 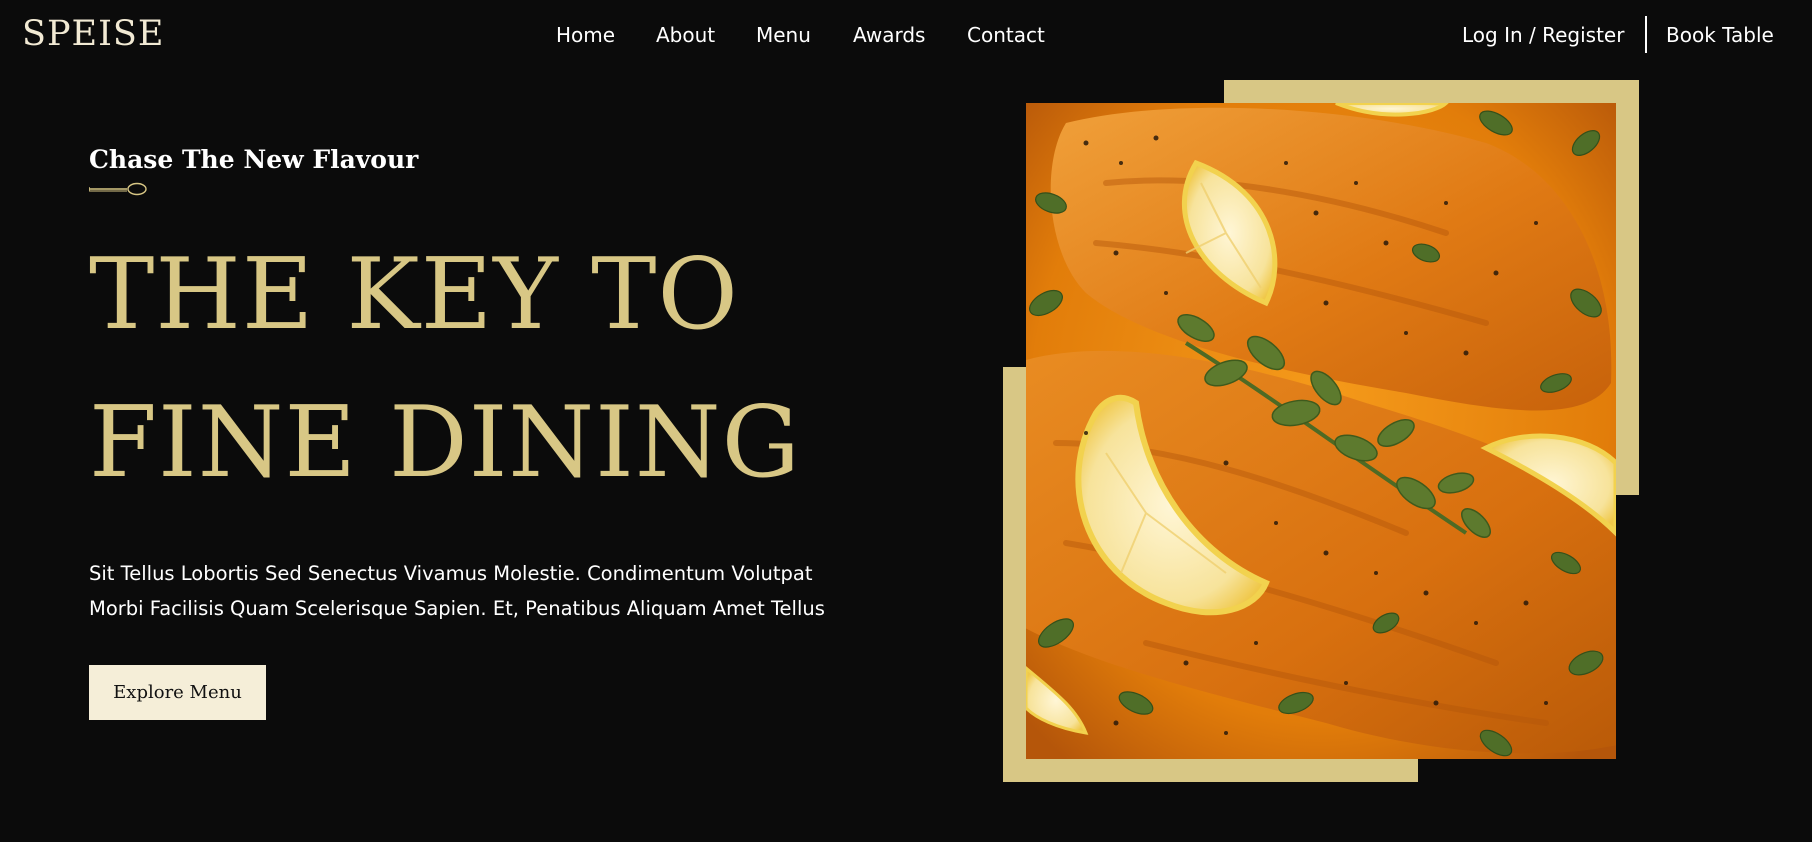 I want to click on book-table-link: Book Table, so click(x=1720, y=35).